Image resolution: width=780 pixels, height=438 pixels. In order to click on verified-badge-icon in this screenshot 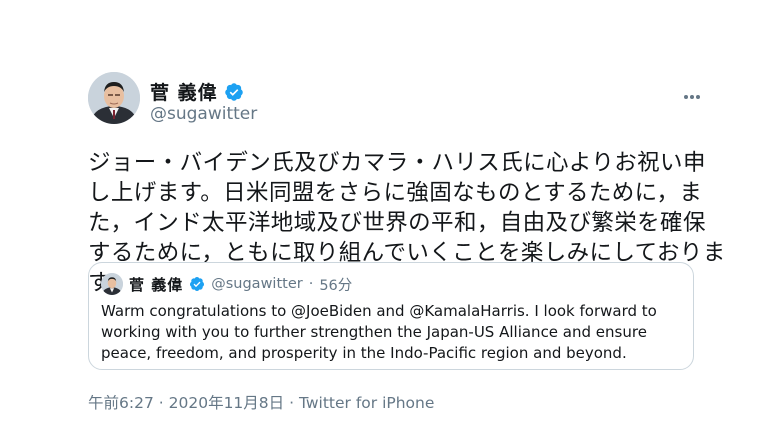, I will do `click(233, 91)`.